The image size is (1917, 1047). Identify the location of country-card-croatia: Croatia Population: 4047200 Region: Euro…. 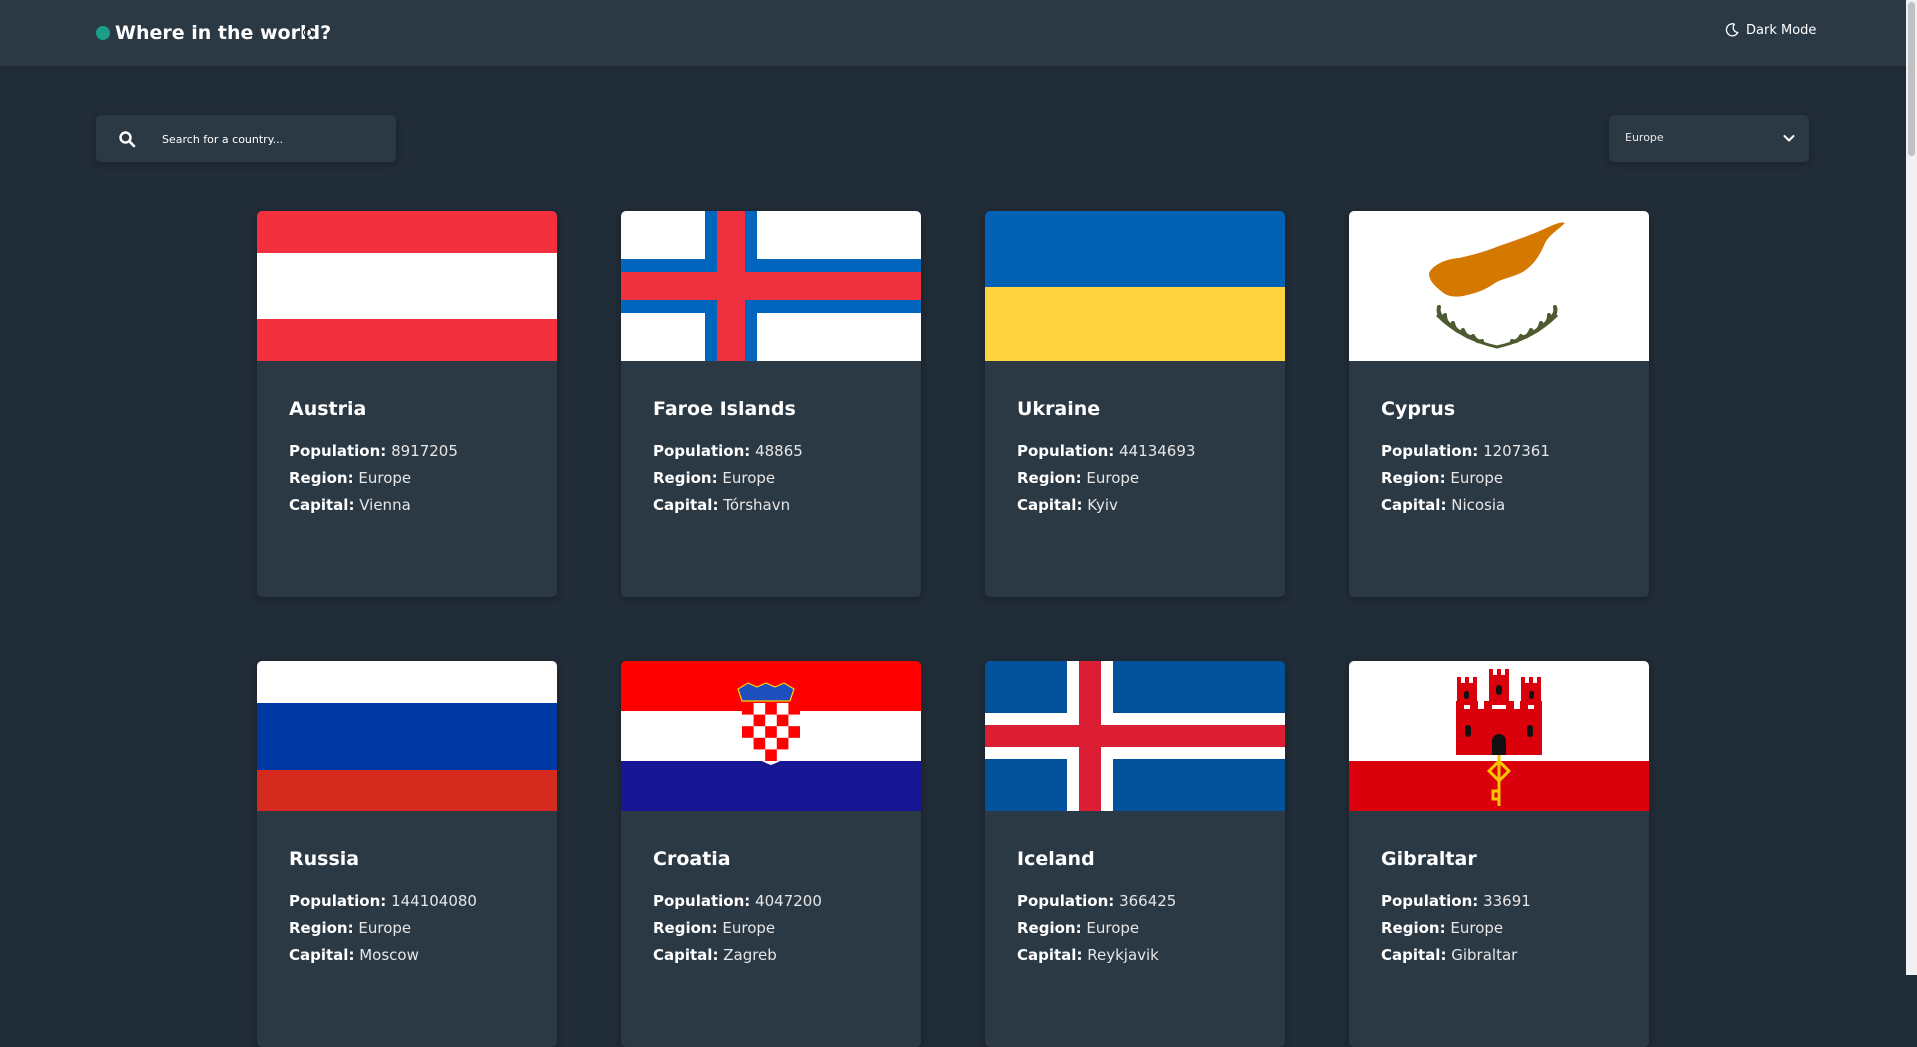
(771, 854).